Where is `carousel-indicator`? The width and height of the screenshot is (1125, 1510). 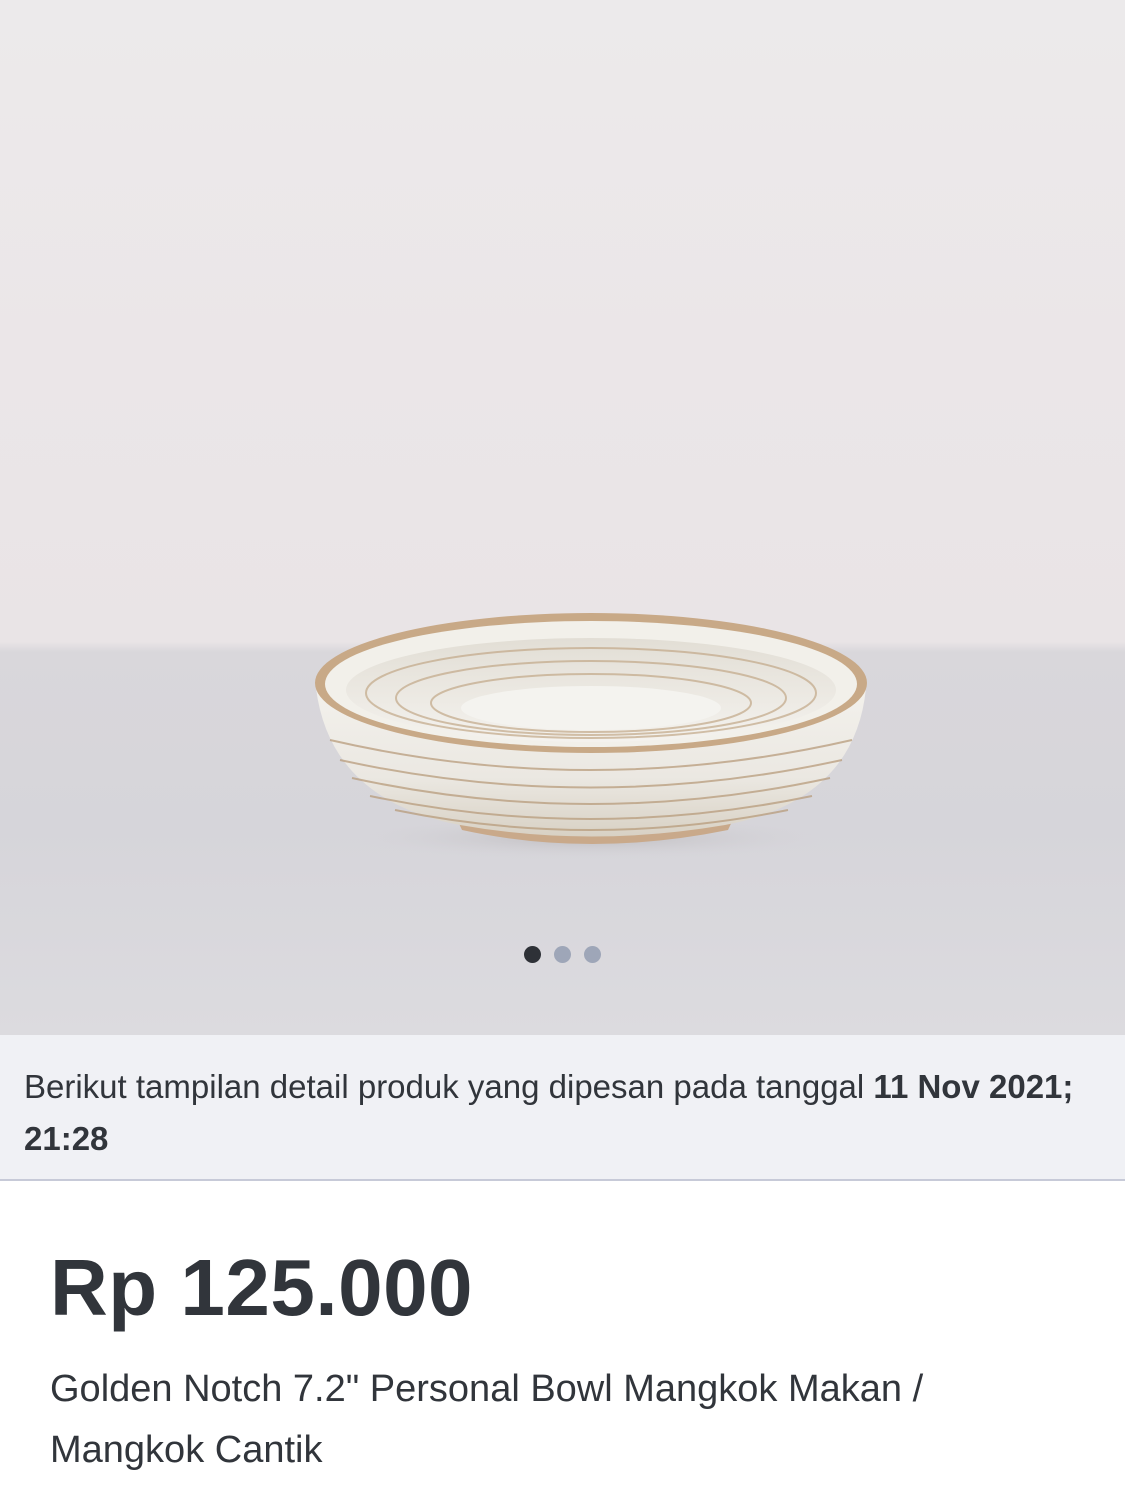
carousel-indicator is located at coordinates (562, 954).